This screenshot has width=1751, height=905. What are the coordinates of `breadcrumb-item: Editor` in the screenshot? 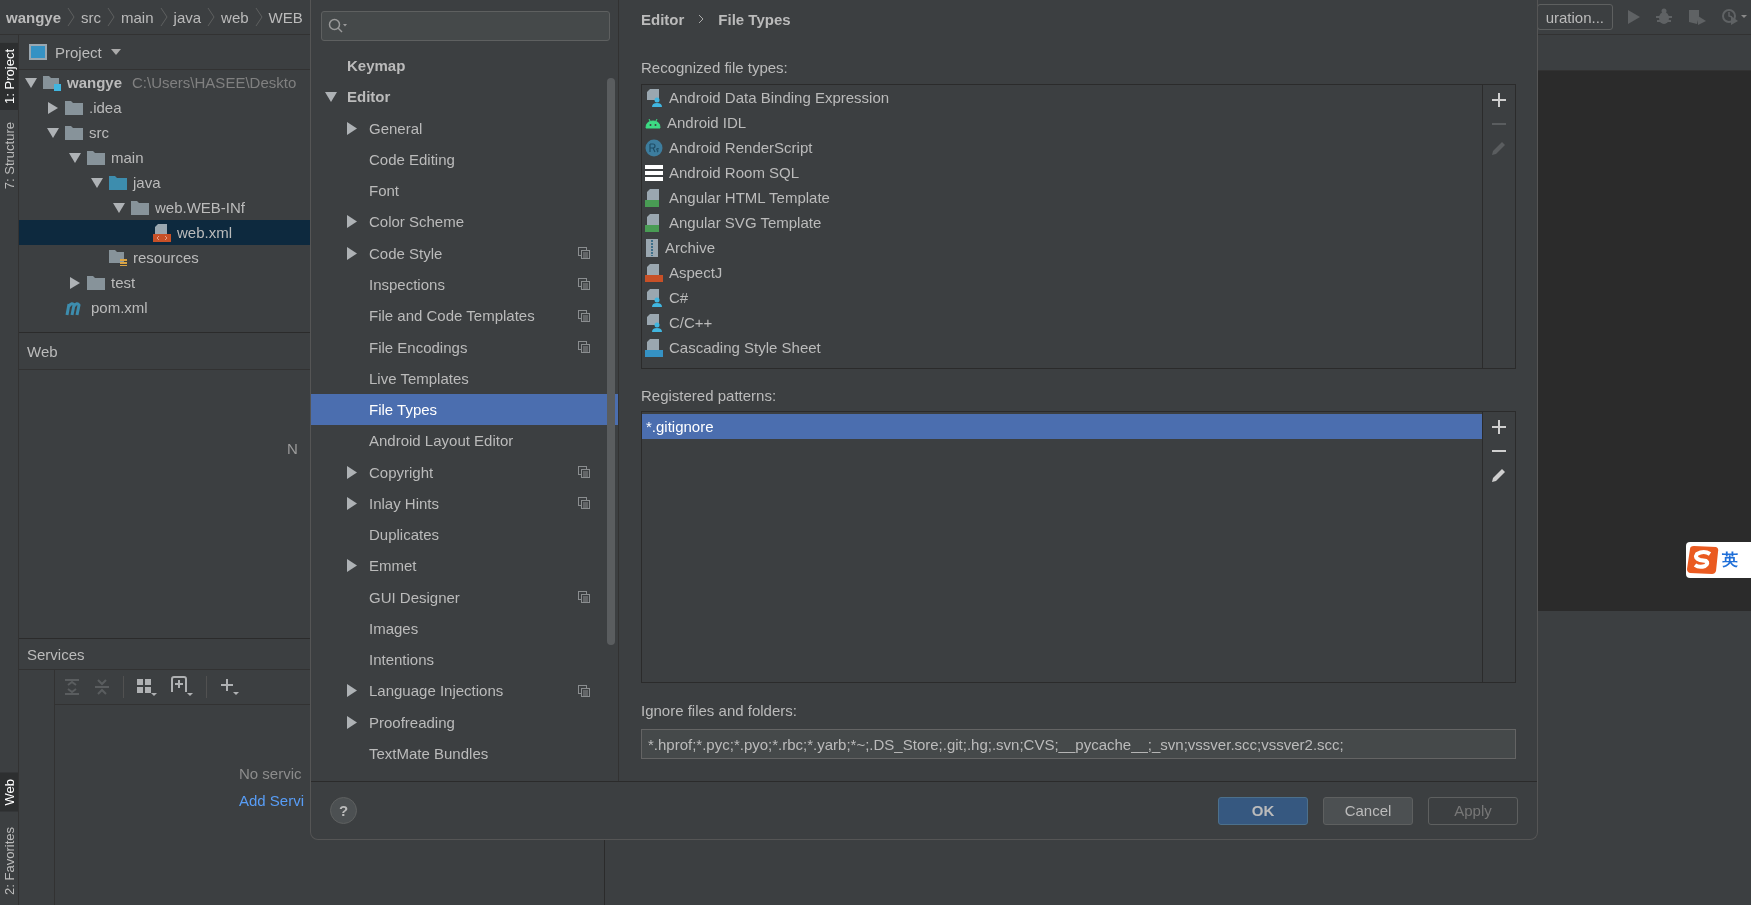 It's located at (663, 19).